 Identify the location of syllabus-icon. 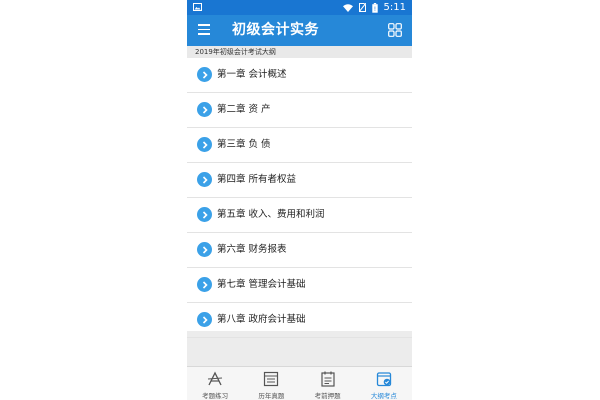
(384, 379).